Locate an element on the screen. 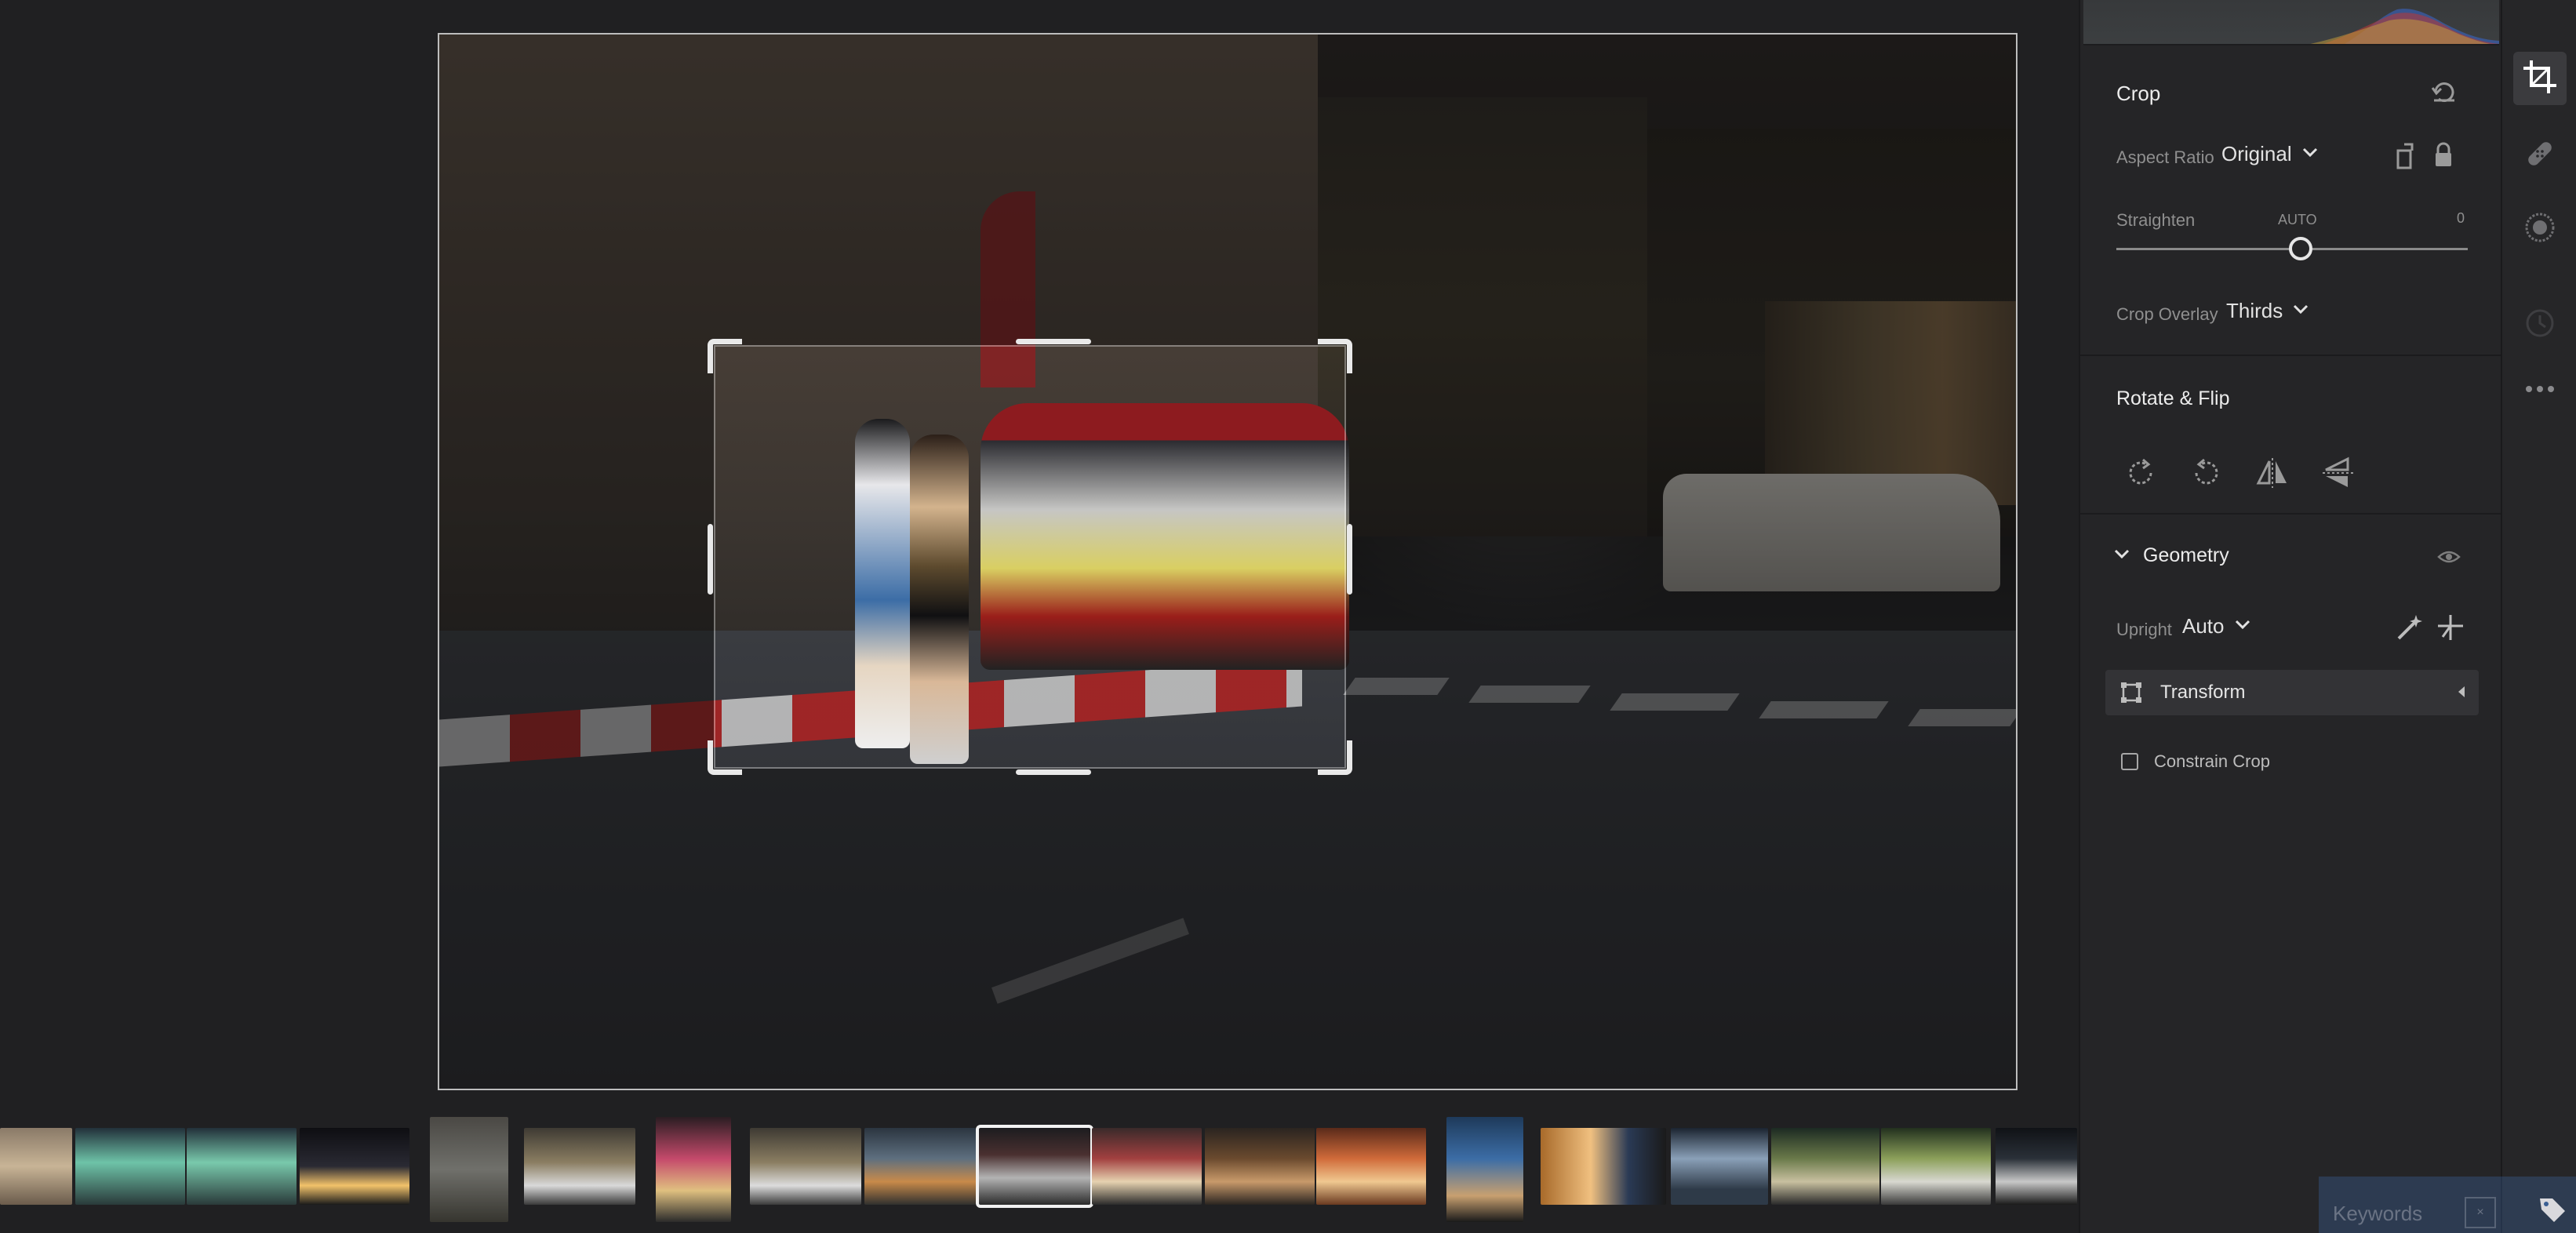  transform-subsection: Transform is located at coordinates (2292, 692).